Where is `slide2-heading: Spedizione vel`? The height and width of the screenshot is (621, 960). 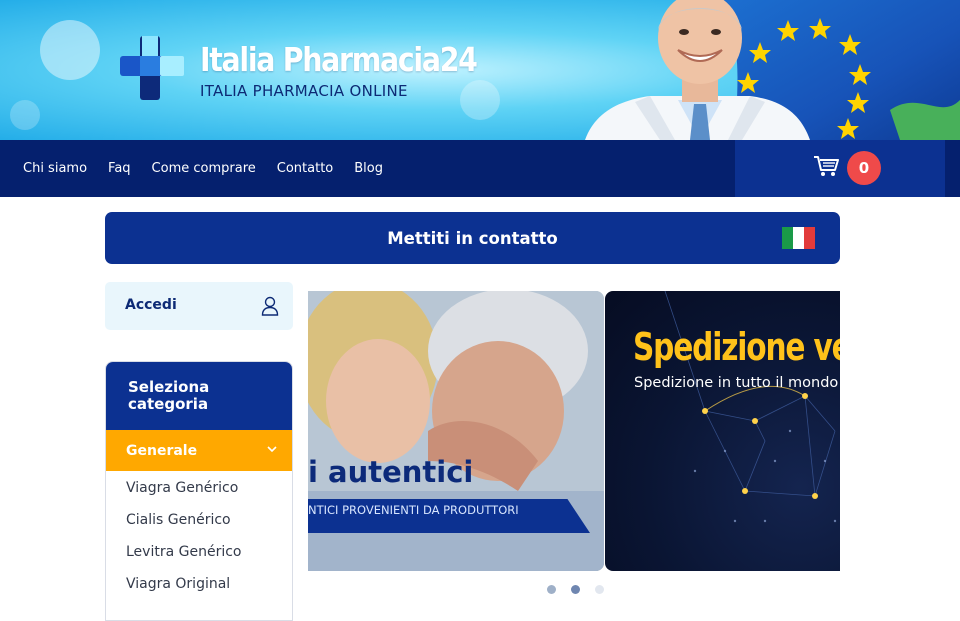 slide2-heading: Spedizione vel is located at coordinates (736, 347).